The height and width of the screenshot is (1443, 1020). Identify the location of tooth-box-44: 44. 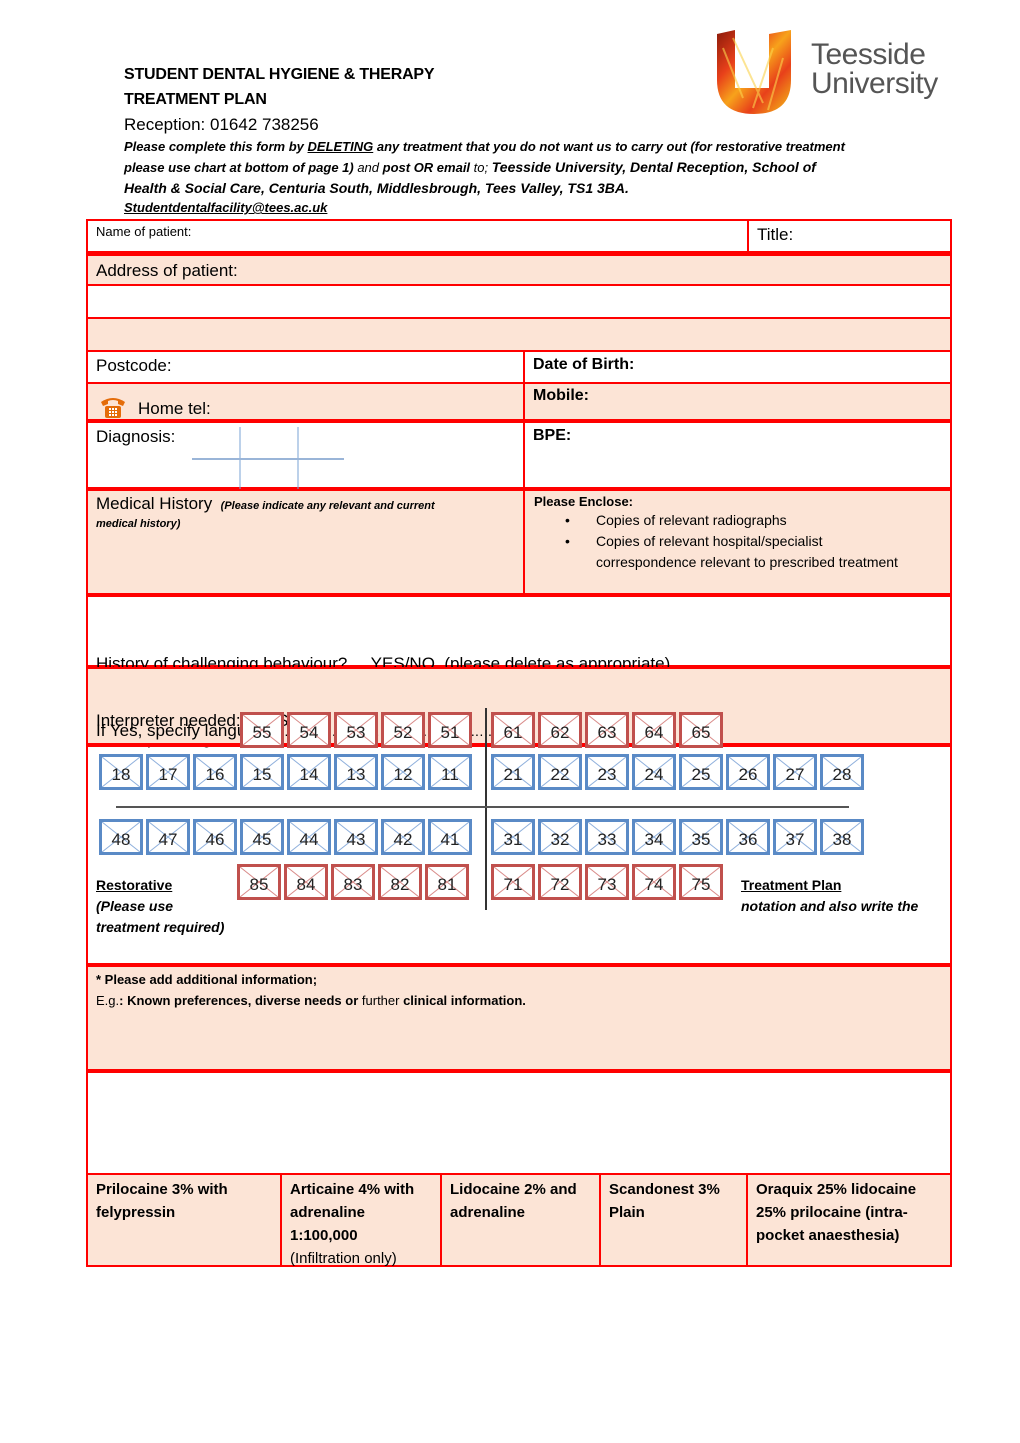
(309, 837).